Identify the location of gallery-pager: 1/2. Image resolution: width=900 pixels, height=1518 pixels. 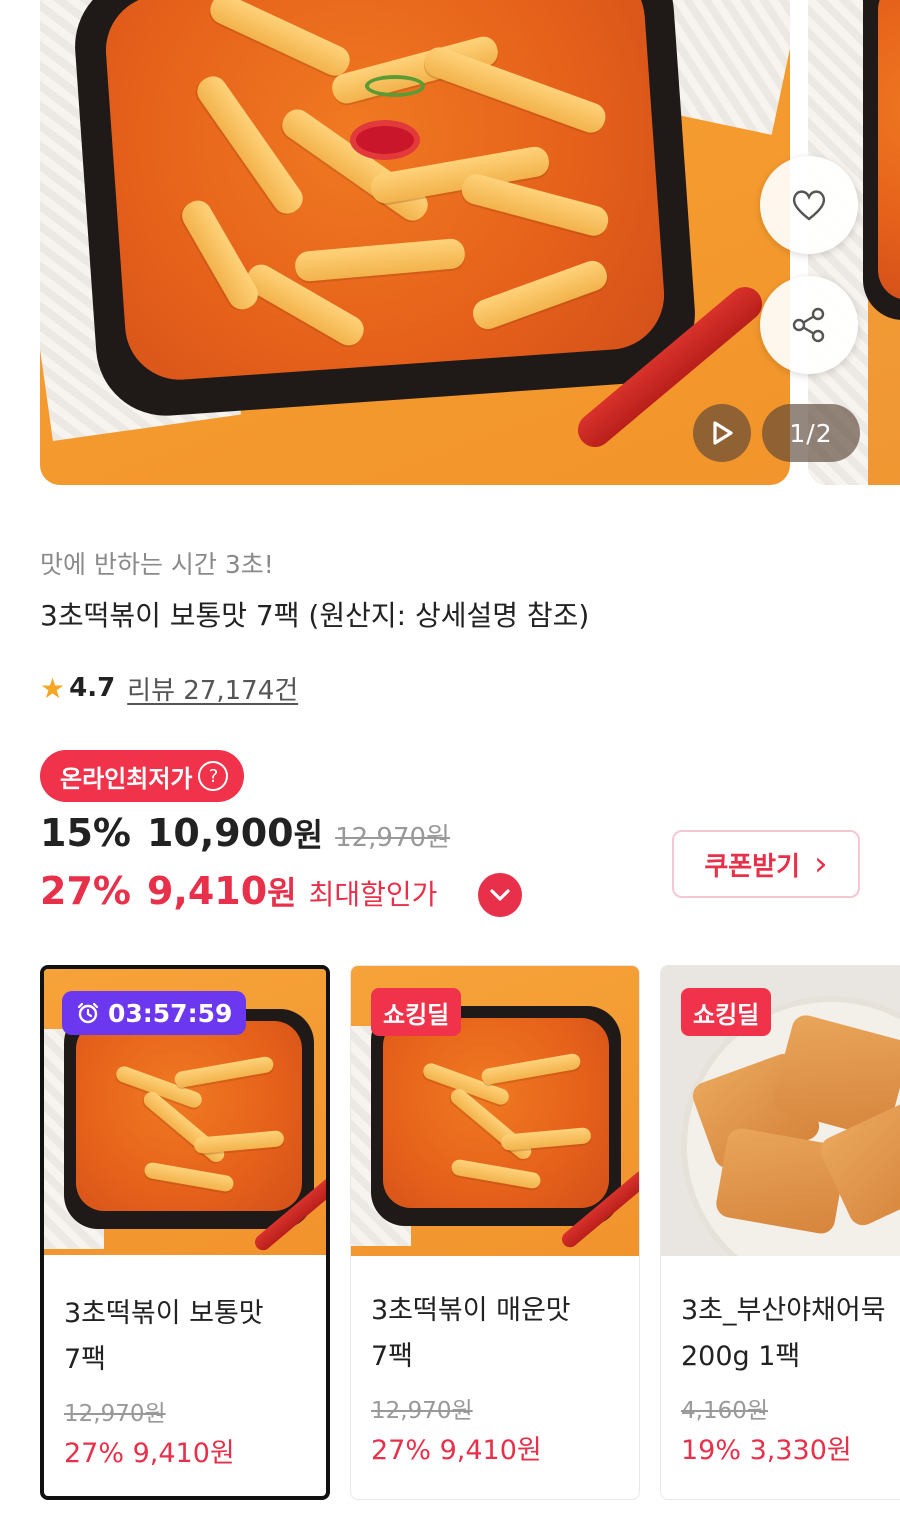
(811, 433).